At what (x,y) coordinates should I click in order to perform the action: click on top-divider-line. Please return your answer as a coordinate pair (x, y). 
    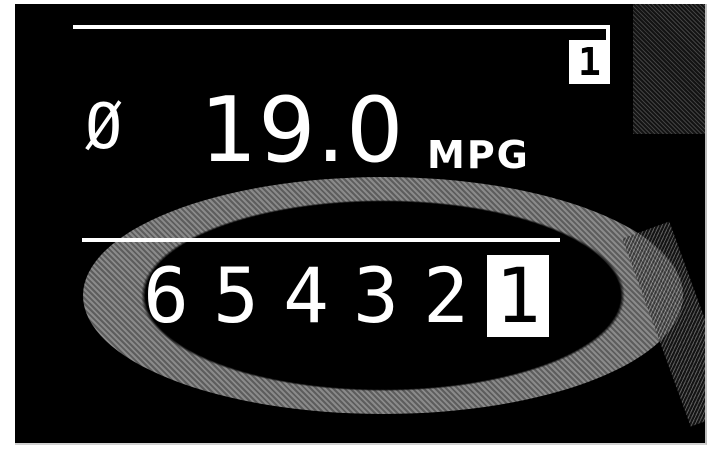
    Looking at the image, I should click on (341, 27).